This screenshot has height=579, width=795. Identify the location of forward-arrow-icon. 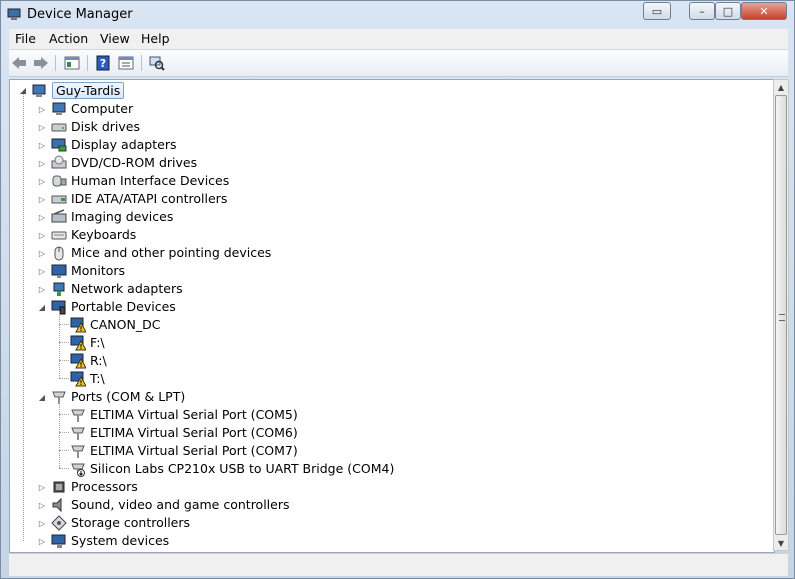
(41, 63).